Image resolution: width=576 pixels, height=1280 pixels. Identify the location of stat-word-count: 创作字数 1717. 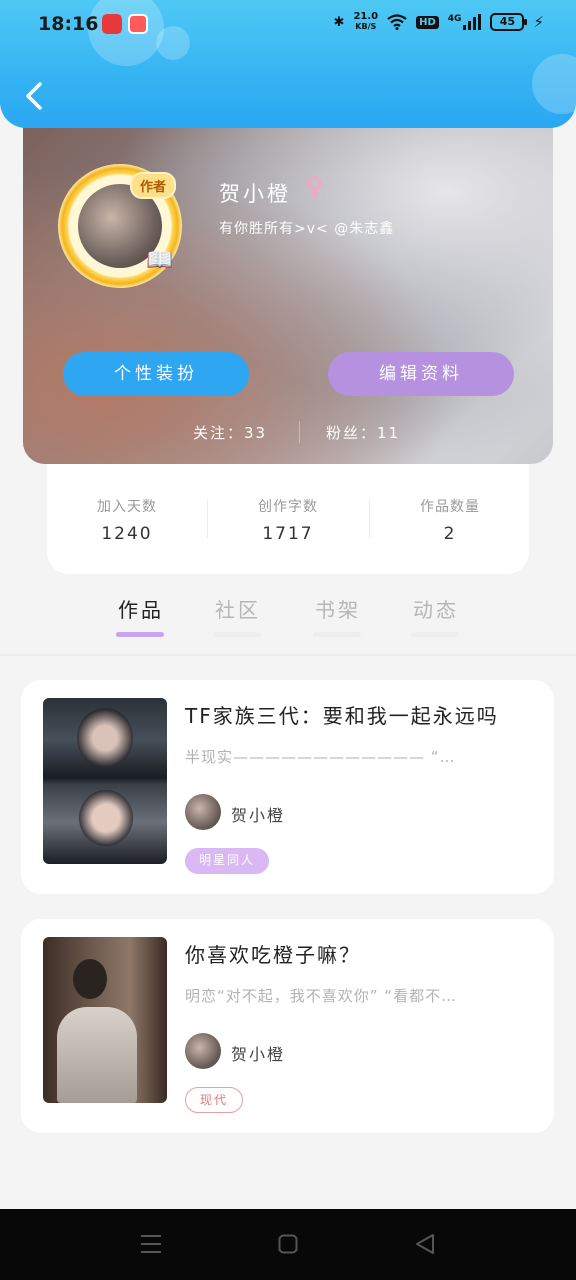
(288, 521).